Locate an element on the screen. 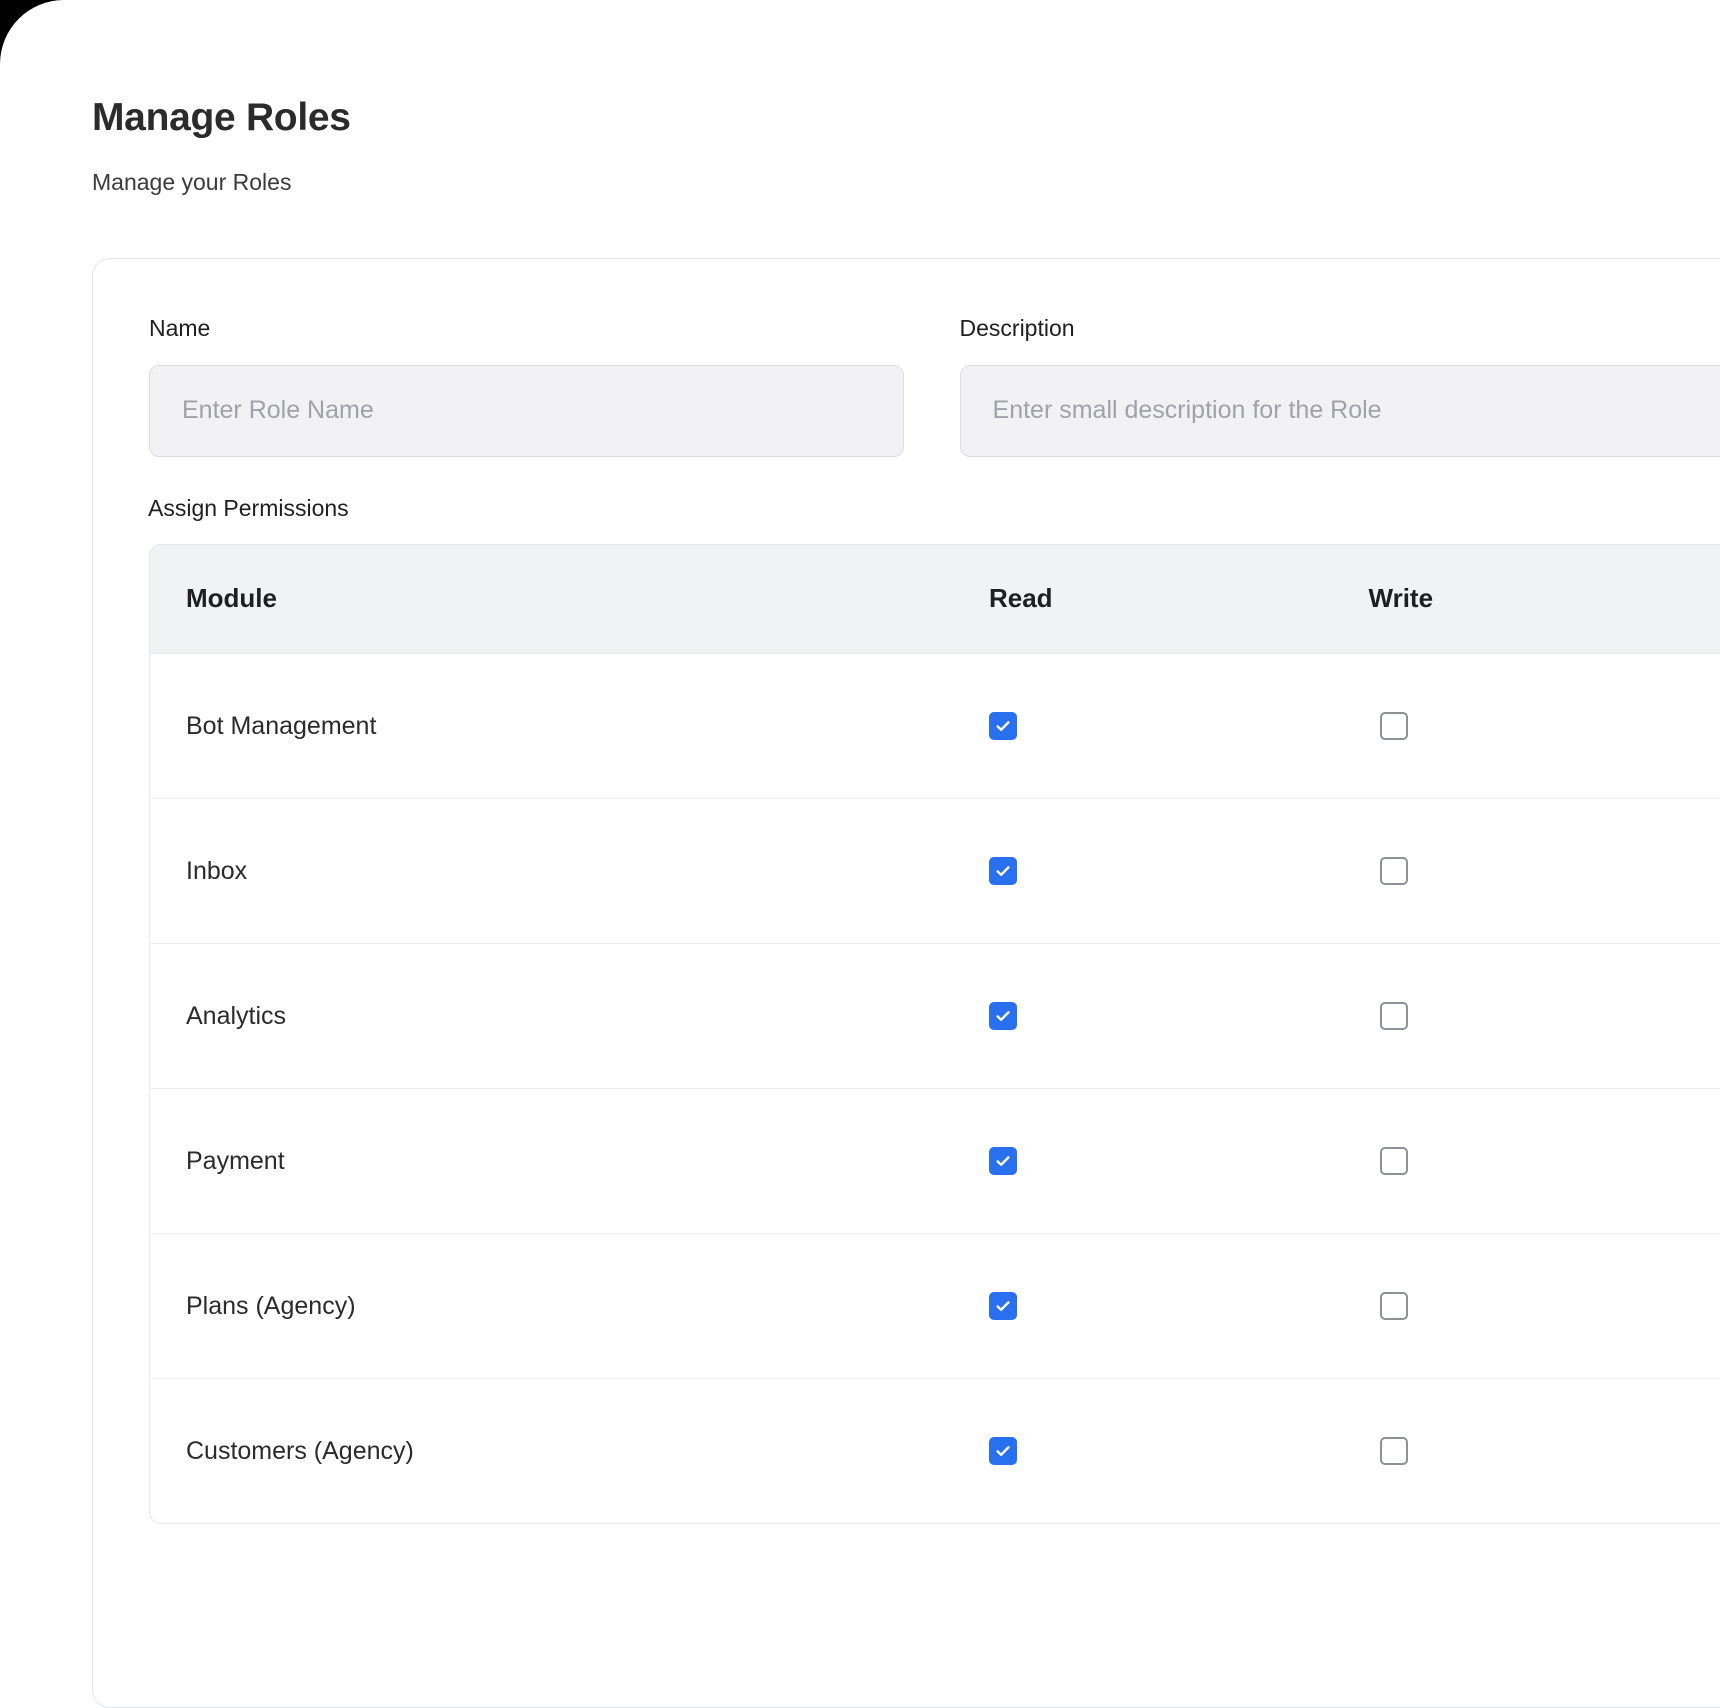 The width and height of the screenshot is (1720, 1708). module-name-cell: Plans (Agency) is located at coordinates (271, 1306).